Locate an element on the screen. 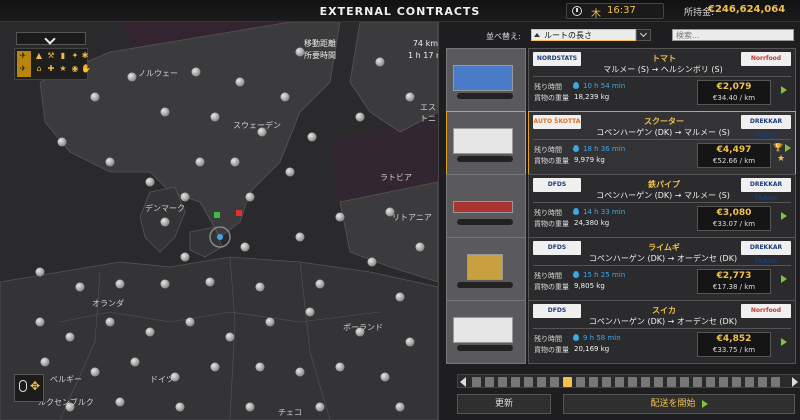  map-filter-panel: ▲ ⚒ ▮ ✦ ⌂ ✚ ★ ◉ ✱ ✋ ✈ ✈ is located at coordinates (52, 64).